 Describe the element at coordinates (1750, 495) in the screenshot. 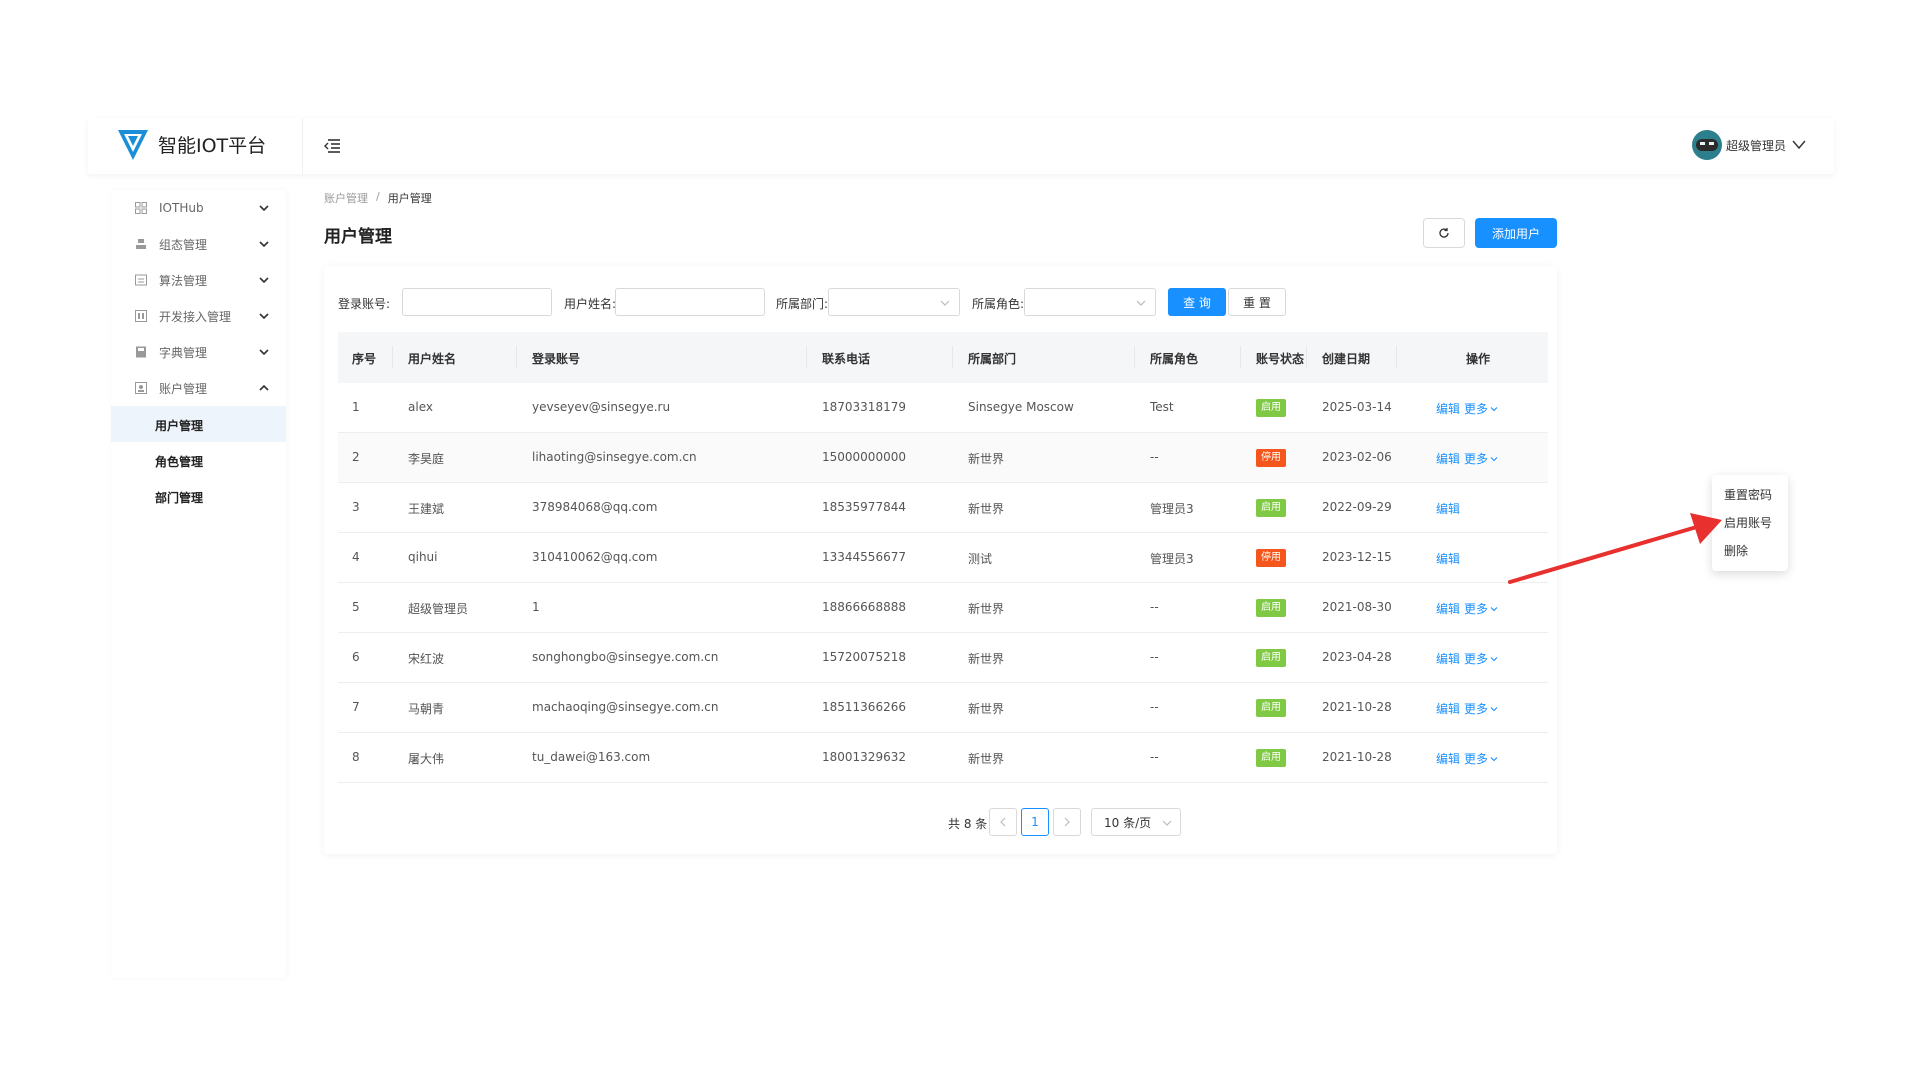

I see `reset-password-option: 重置密码` at that location.